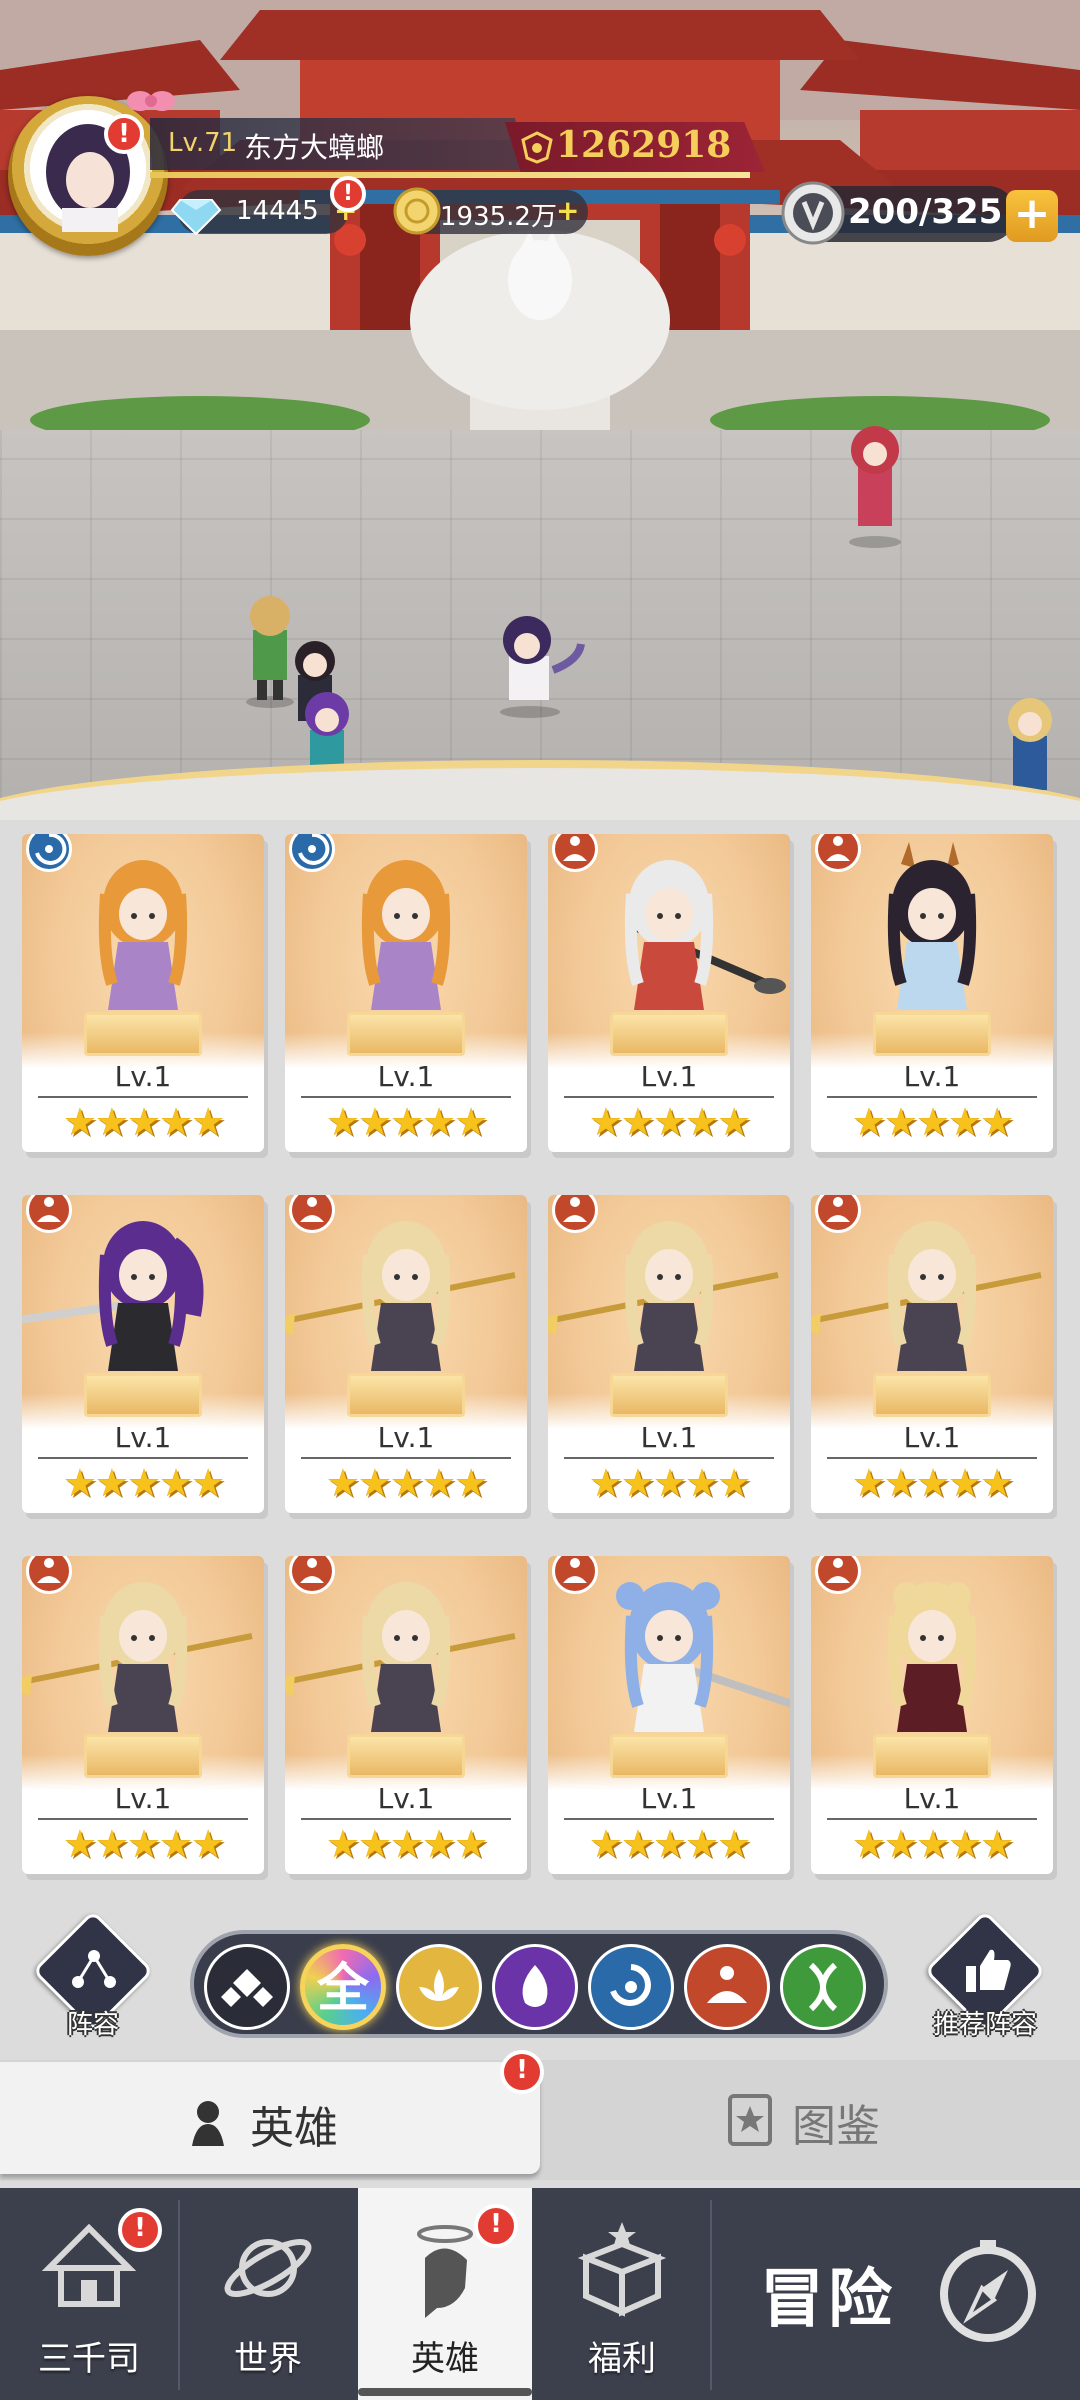 This screenshot has height=2400, width=1080. What do you see at coordinates (140, 2230) in the screenshot?
I see `sanqiansi-alert-badge: !` at bounding box center [140, 2230].